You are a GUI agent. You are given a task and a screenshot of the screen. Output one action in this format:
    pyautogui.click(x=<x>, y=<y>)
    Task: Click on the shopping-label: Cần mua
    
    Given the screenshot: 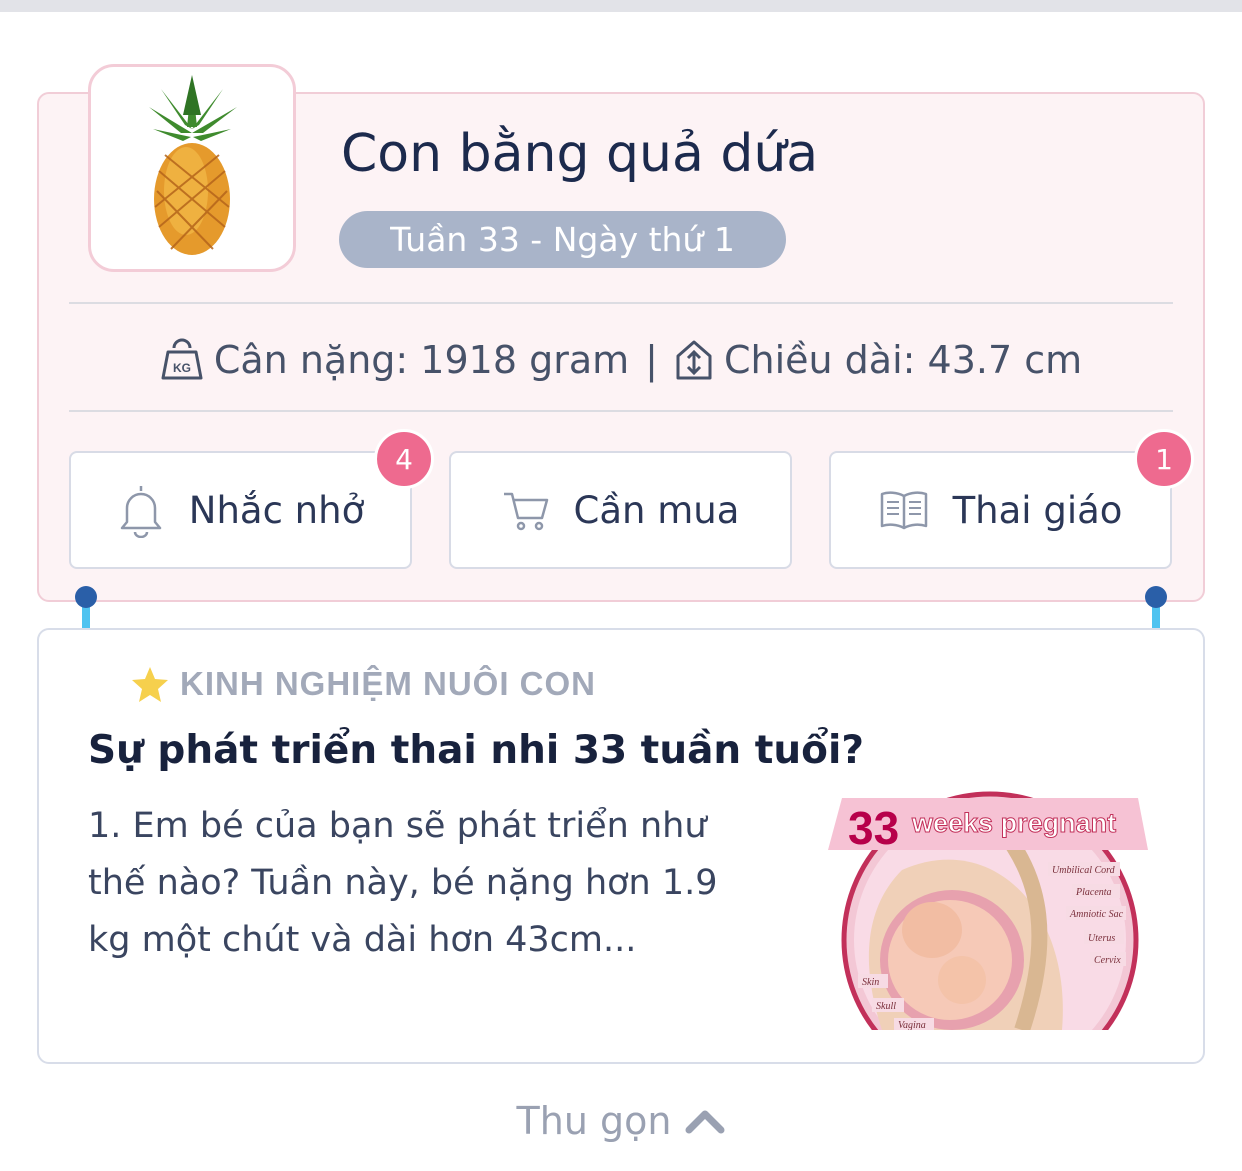 What is the action you would take?
    pyautogui.click(x=656, y=510)
    